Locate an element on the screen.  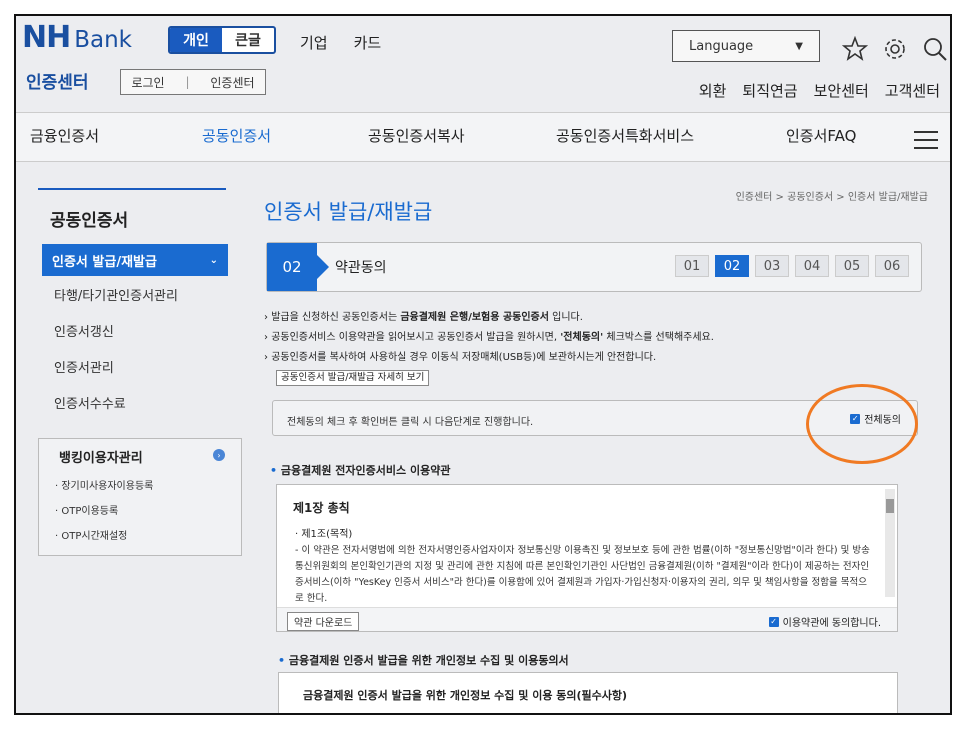
agree-all-instructions: 전체동의 체크 후 확인버튼 클릭 시 다음단계로 진행합니다. is located at coordinates (410, 422).